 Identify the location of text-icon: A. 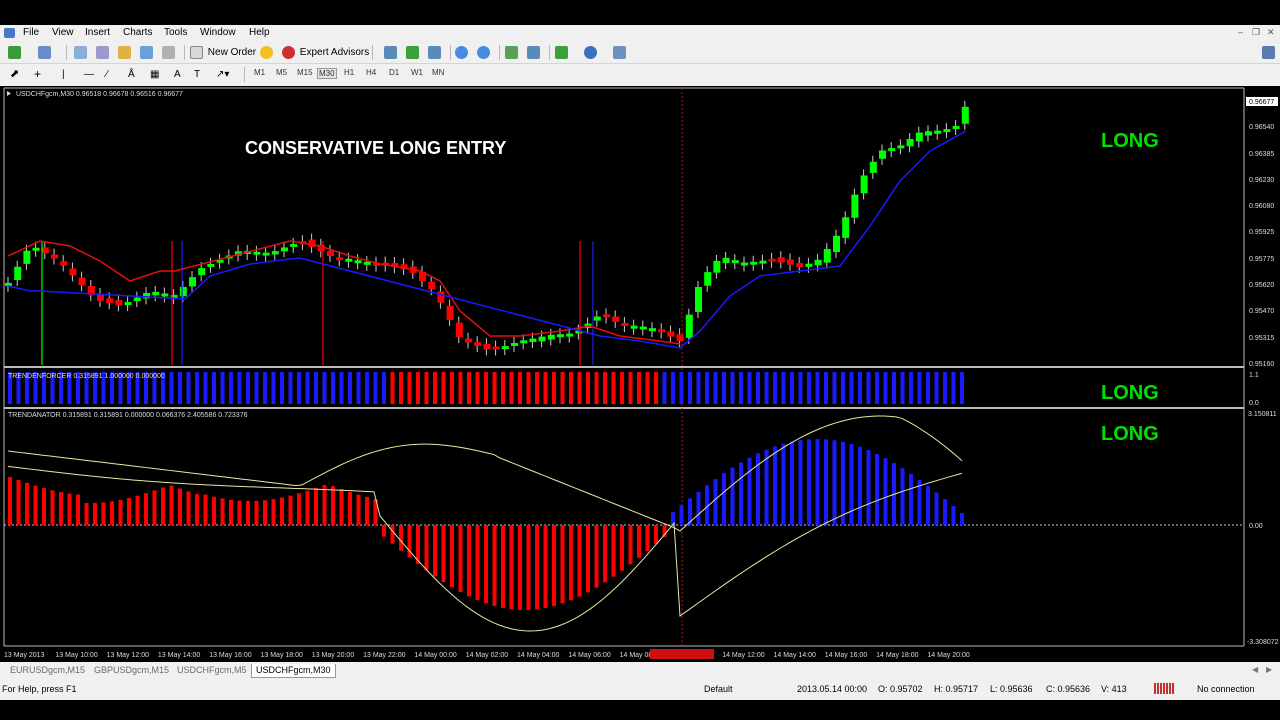
(177, 74).